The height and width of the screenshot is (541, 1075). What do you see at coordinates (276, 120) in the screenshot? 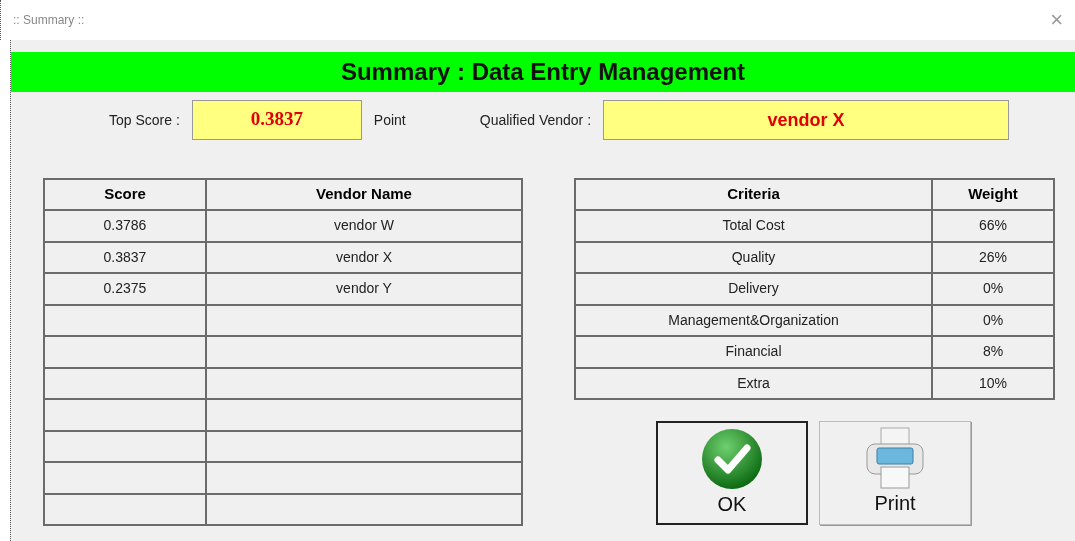
I see `top-score-field: 0.3837` at bounding box center [276, 120].